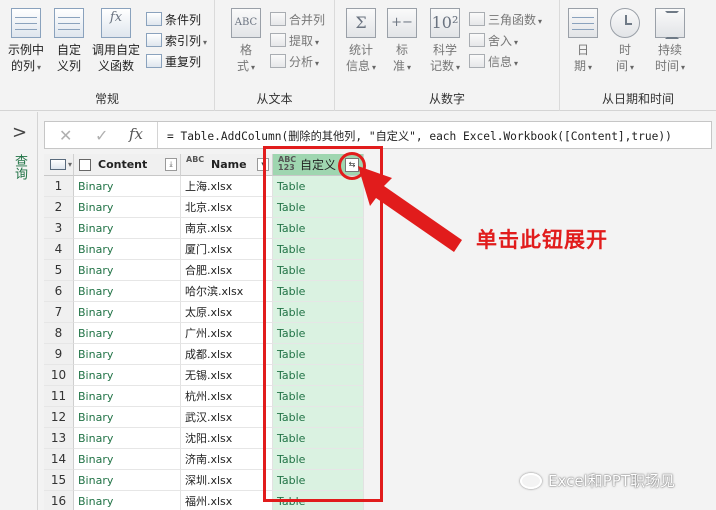  I want to click on cell-name: 沈阳.xlsx, so click(227, 438).